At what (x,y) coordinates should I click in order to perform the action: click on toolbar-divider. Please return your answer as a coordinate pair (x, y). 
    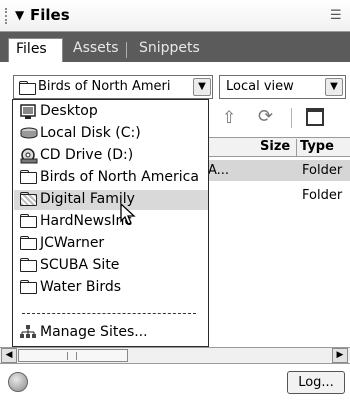
    Looking at the image, I should click on (291, 118).